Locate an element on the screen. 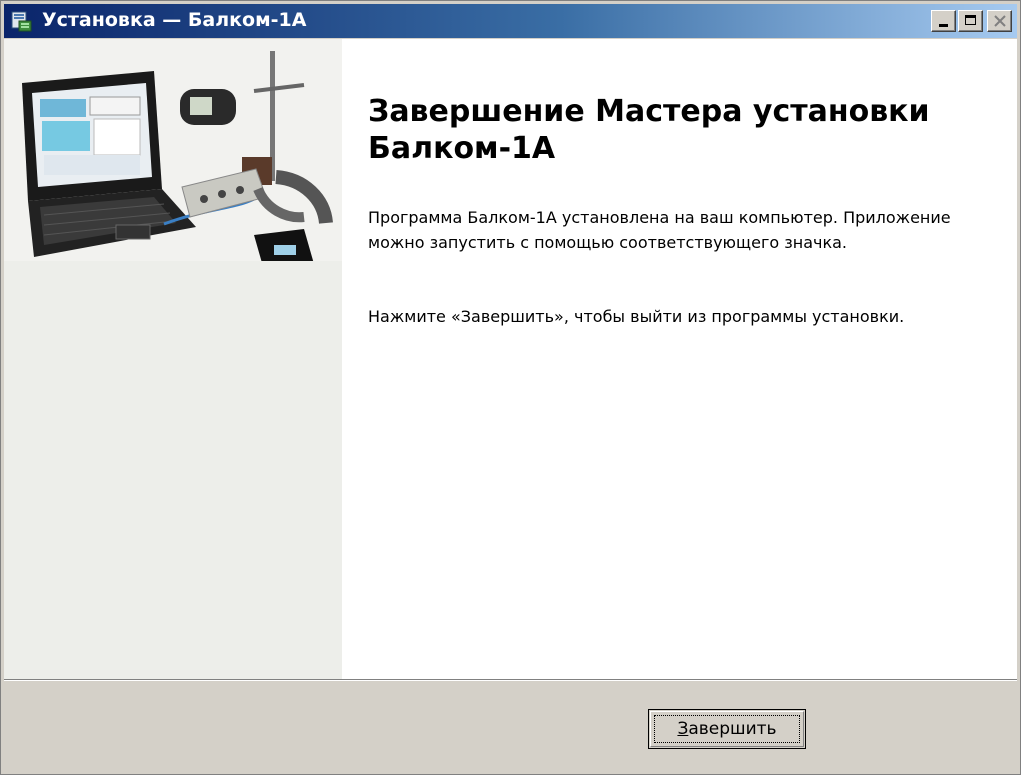 The width and height of the screenshot is (1021, 775). window-title: Установка — Балком-1А is located at coordinates (174, 20).